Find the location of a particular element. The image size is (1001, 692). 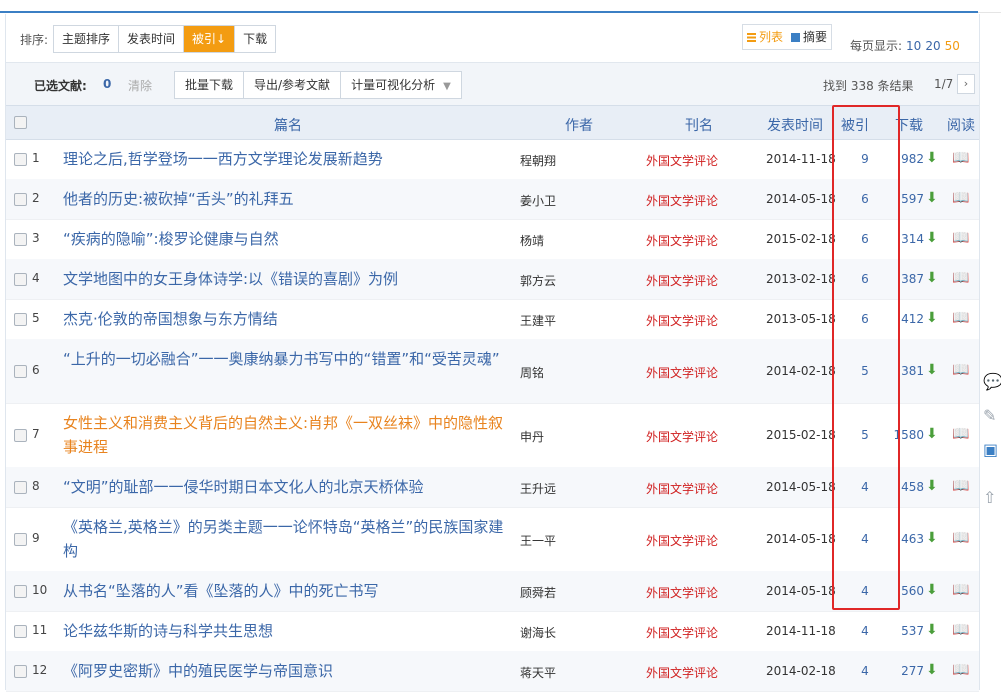

author-link: 王建平 is located at coordinates (538, 320).